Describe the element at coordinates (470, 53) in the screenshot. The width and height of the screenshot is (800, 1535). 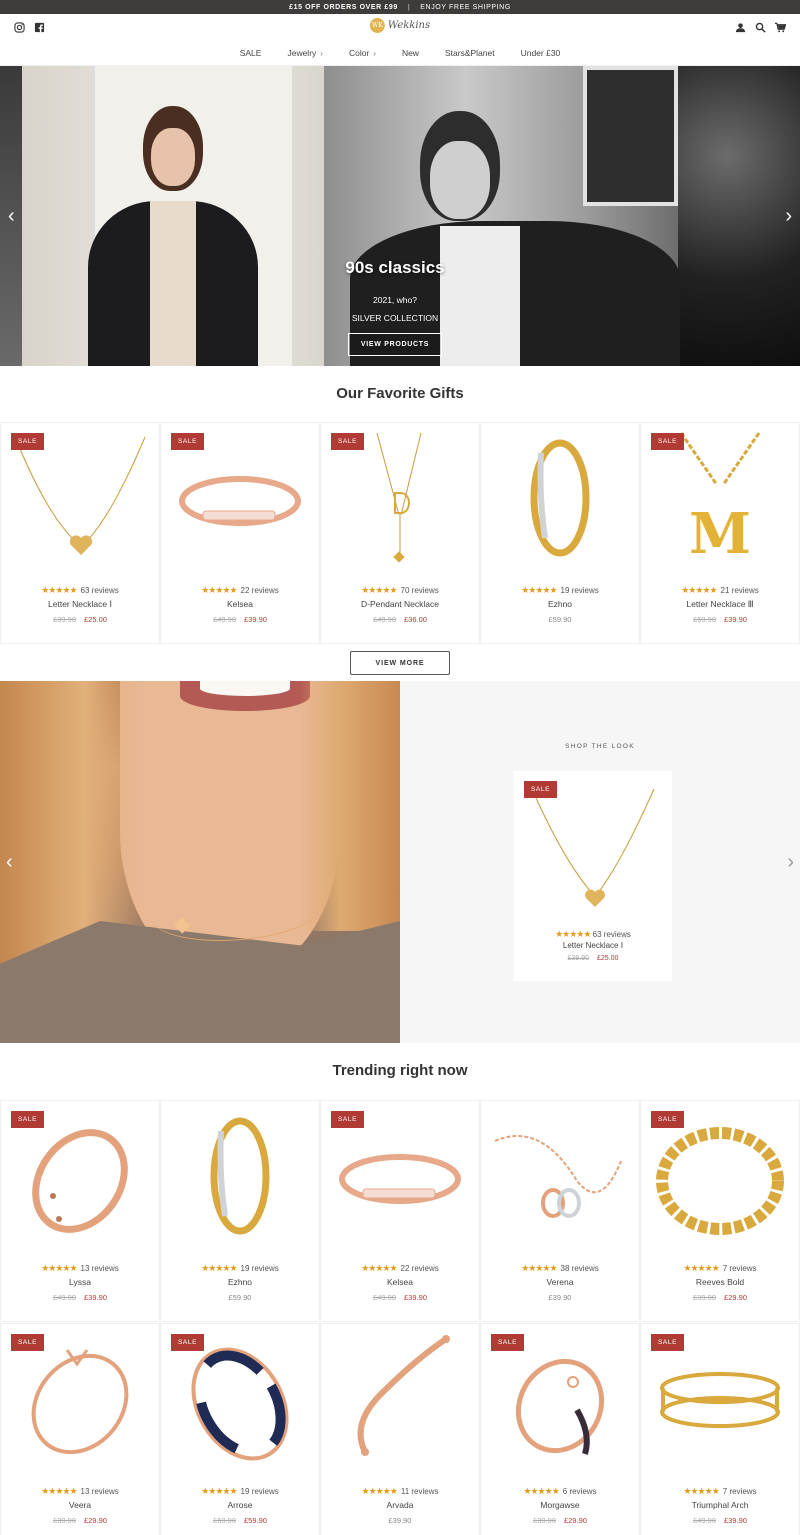
I see `nav-item-stars-planet: Stars&Planet` at that location.